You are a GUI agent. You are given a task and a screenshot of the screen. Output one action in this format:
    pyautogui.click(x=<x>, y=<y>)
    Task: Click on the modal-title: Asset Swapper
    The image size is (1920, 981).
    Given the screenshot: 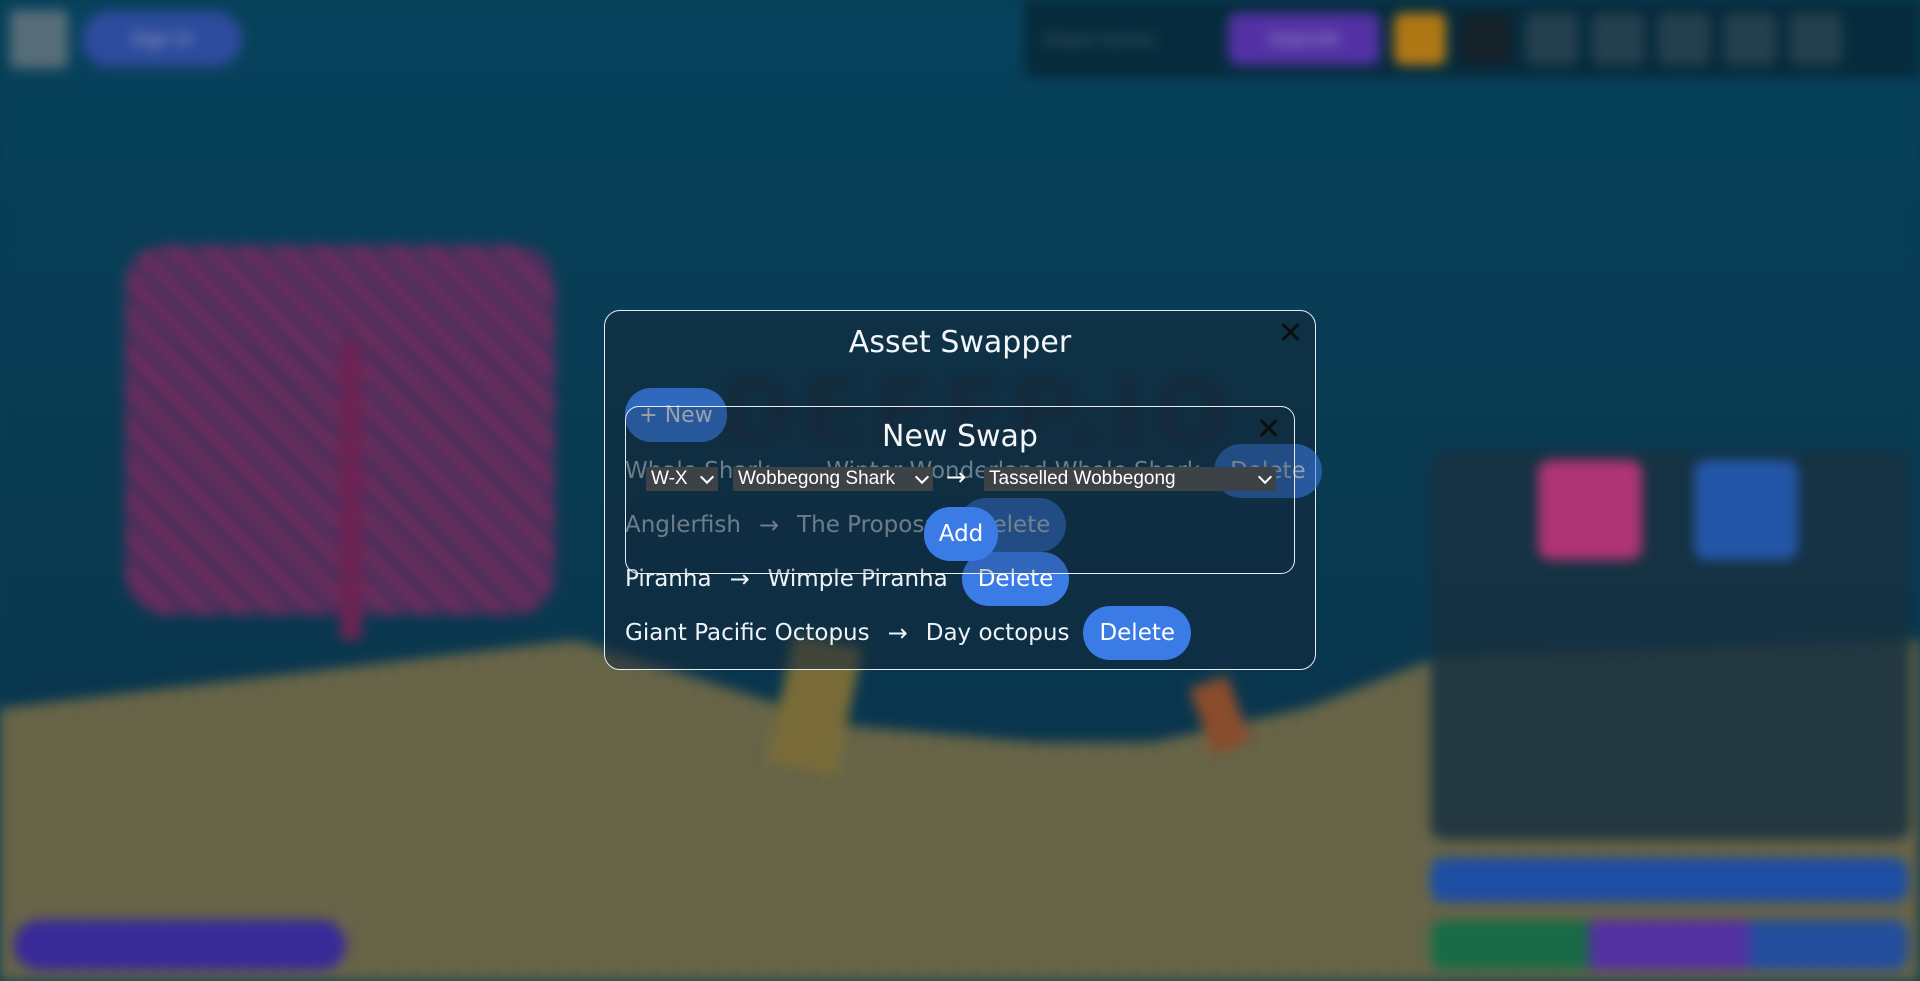 What is the action you would take?
    pyautogui.click(x=960, y=342)
    